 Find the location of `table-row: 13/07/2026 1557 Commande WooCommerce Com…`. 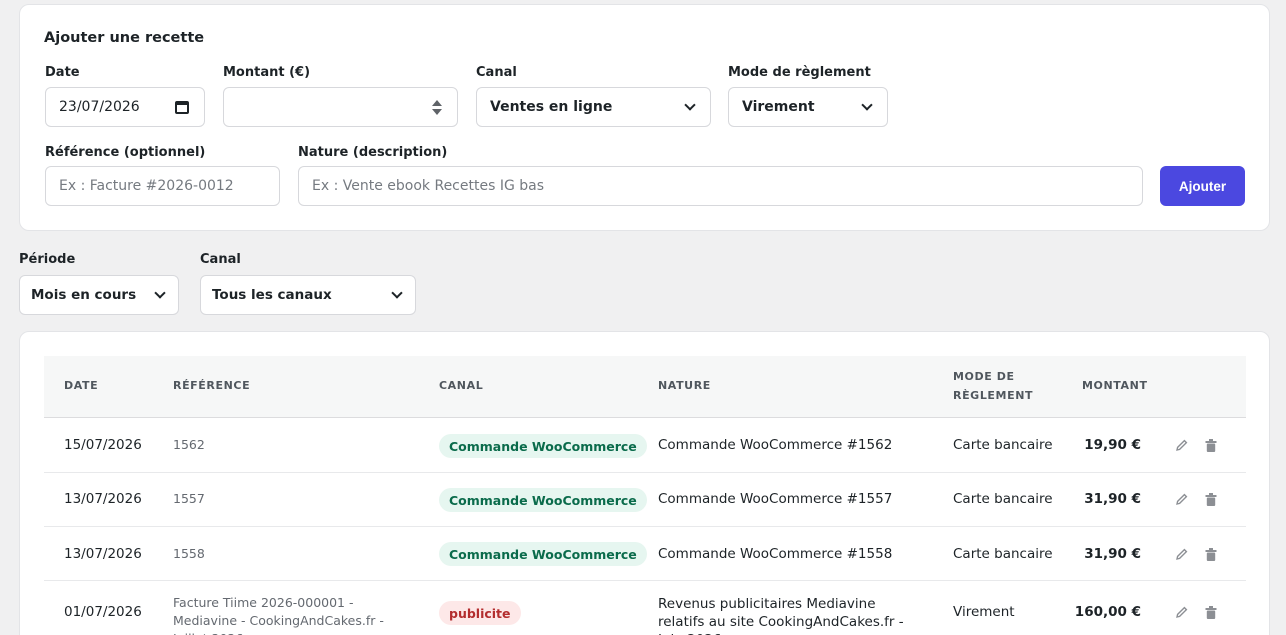

table-row: 13/07/2026 1557 Commande WooCommerce Com… is located at coordinates (645, 500).